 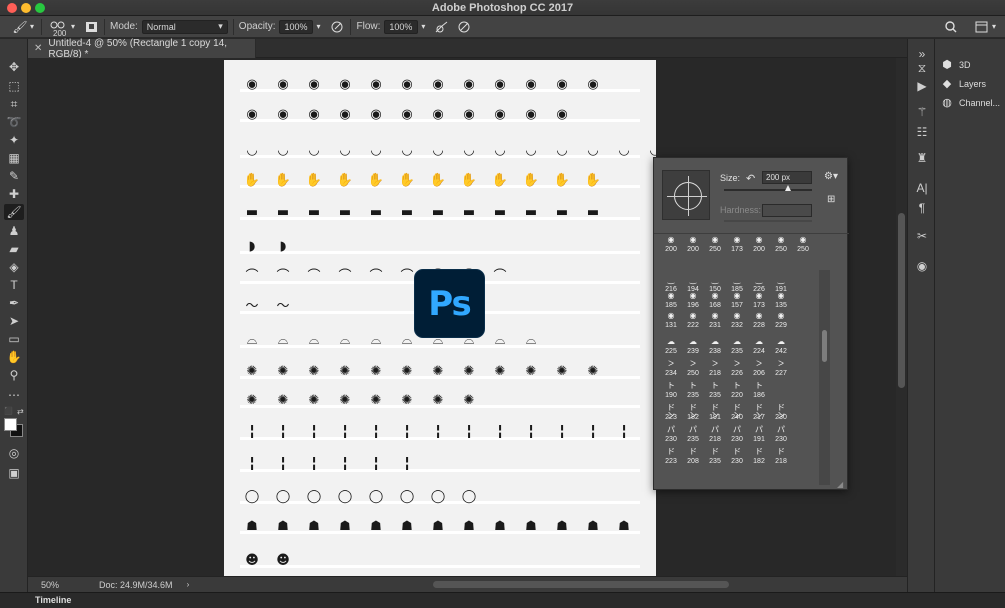 What do you see at coordinates (14, 473) in the screenshot?
I see `screen-mode-icon: ▣` at bounding box center [14, 473].